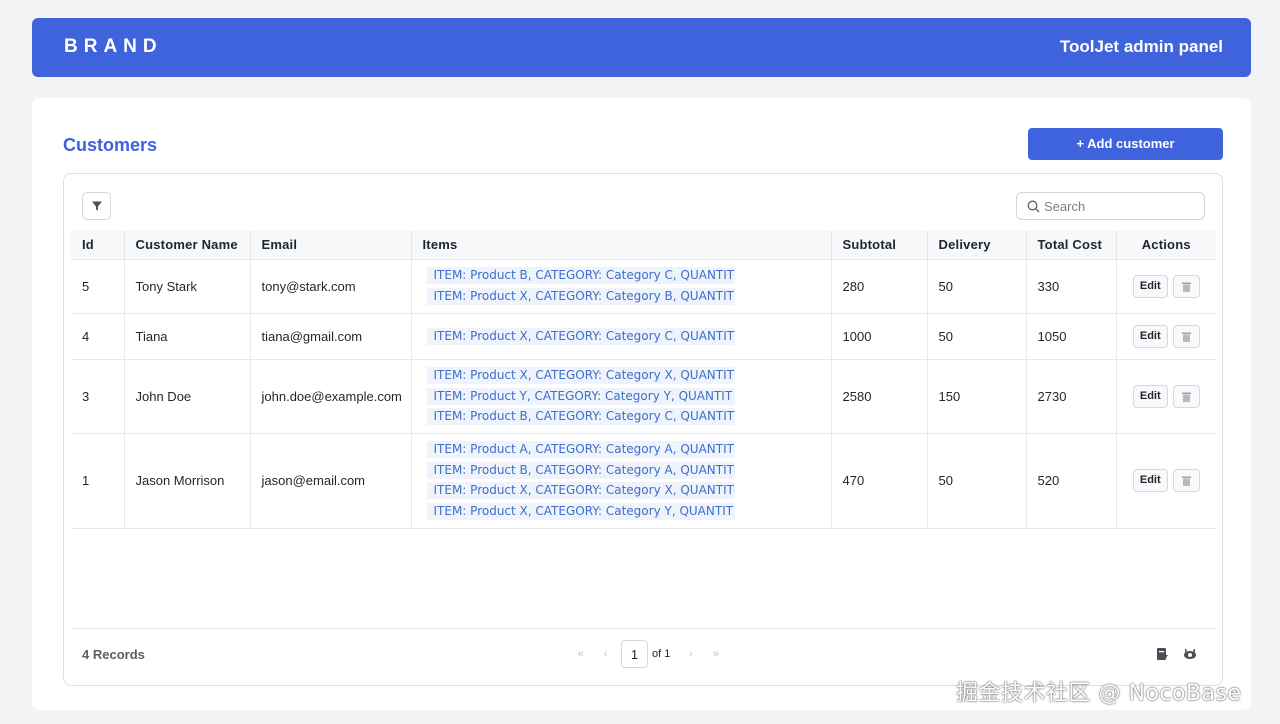 This screenshot has height=724, width=1280. Describe the element at coordinates (331, 245) in the screenshot. I see `column-header-email: Email` at that location.